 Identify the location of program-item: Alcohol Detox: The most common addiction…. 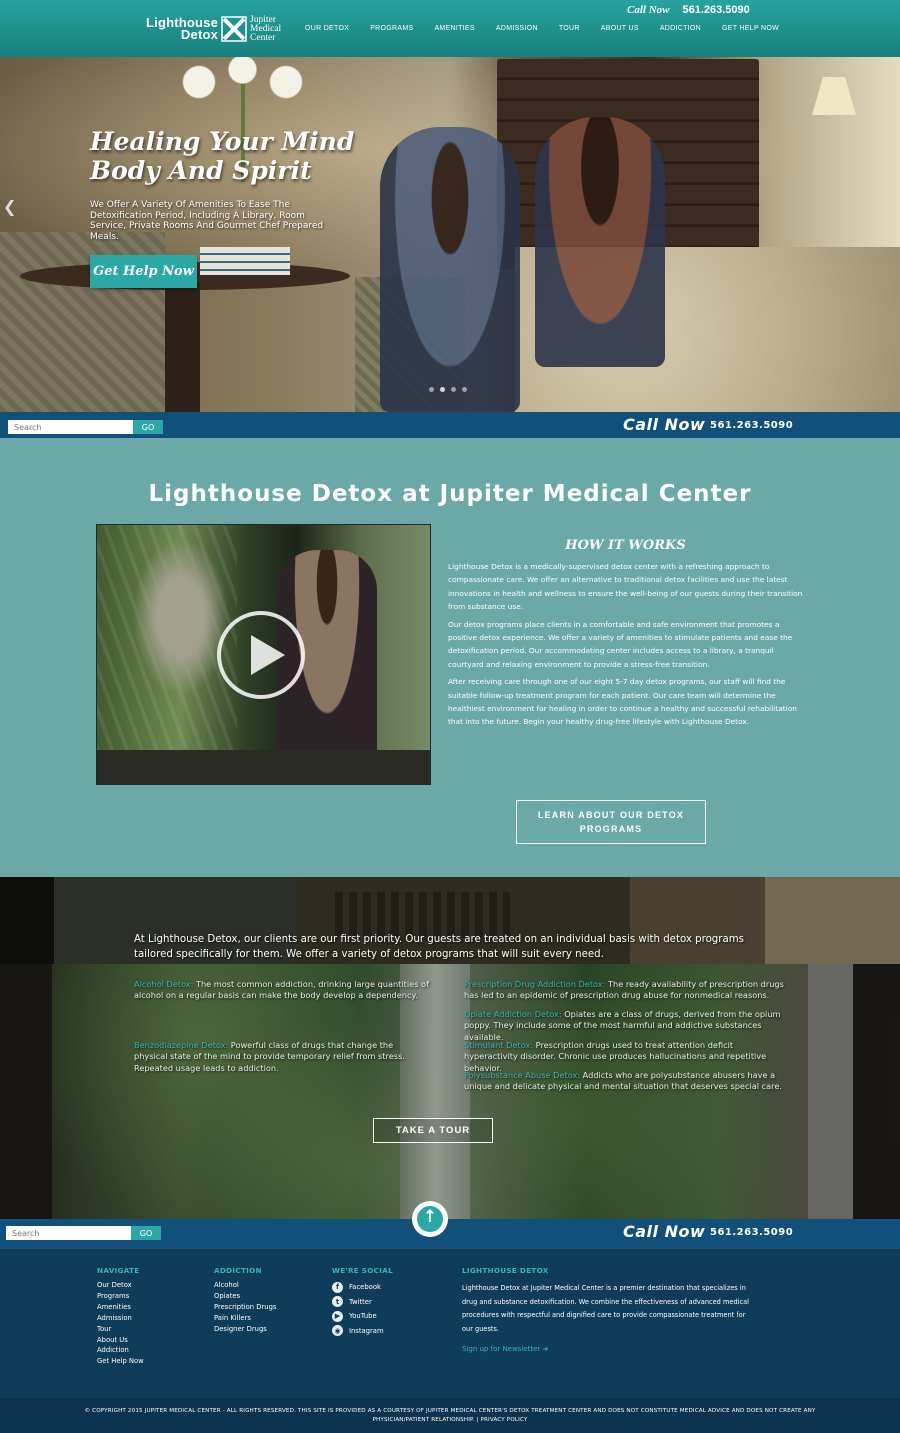
(293, 990).